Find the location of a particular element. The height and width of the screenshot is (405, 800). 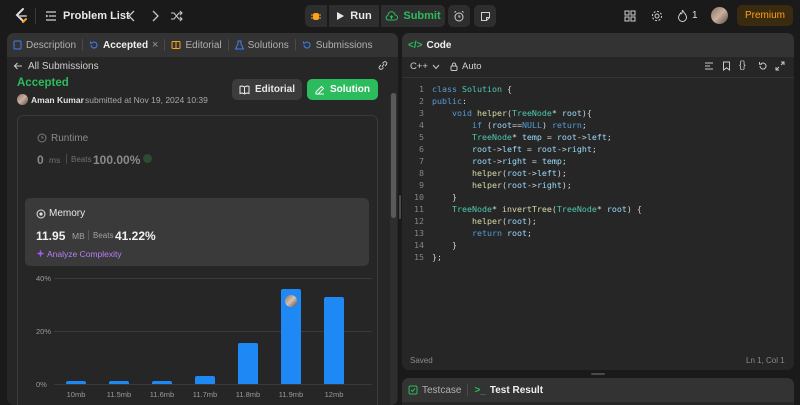

shuffle-icon is located at coordinates (176, 16).